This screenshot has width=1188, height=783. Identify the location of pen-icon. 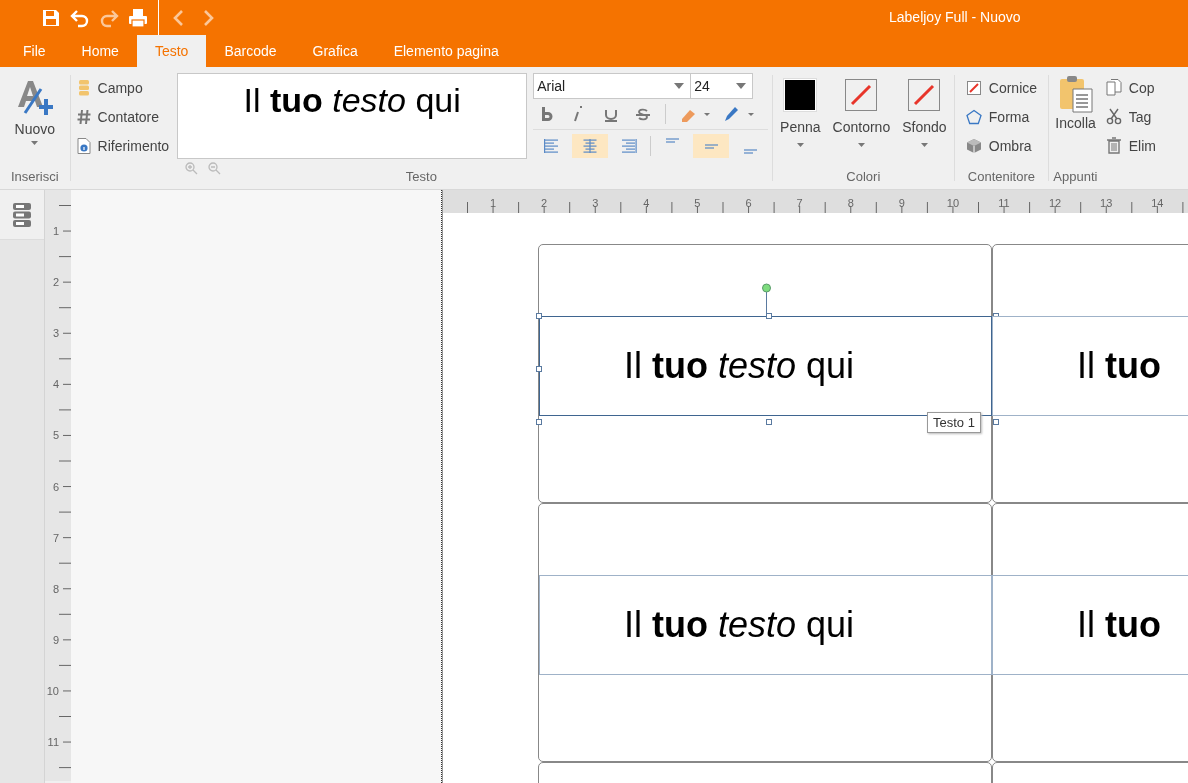
(738, 114).